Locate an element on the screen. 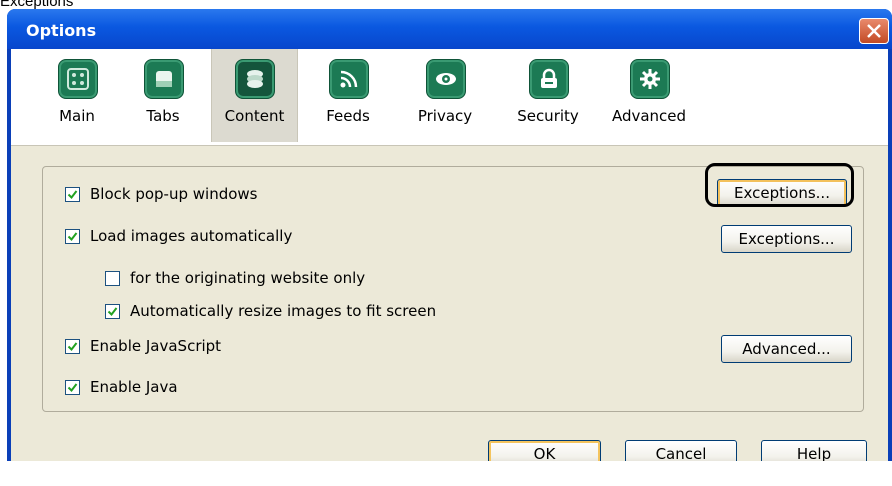 The width and height of the screenshot is (892, 486). gear-icon is located at coordinates (650, 79).